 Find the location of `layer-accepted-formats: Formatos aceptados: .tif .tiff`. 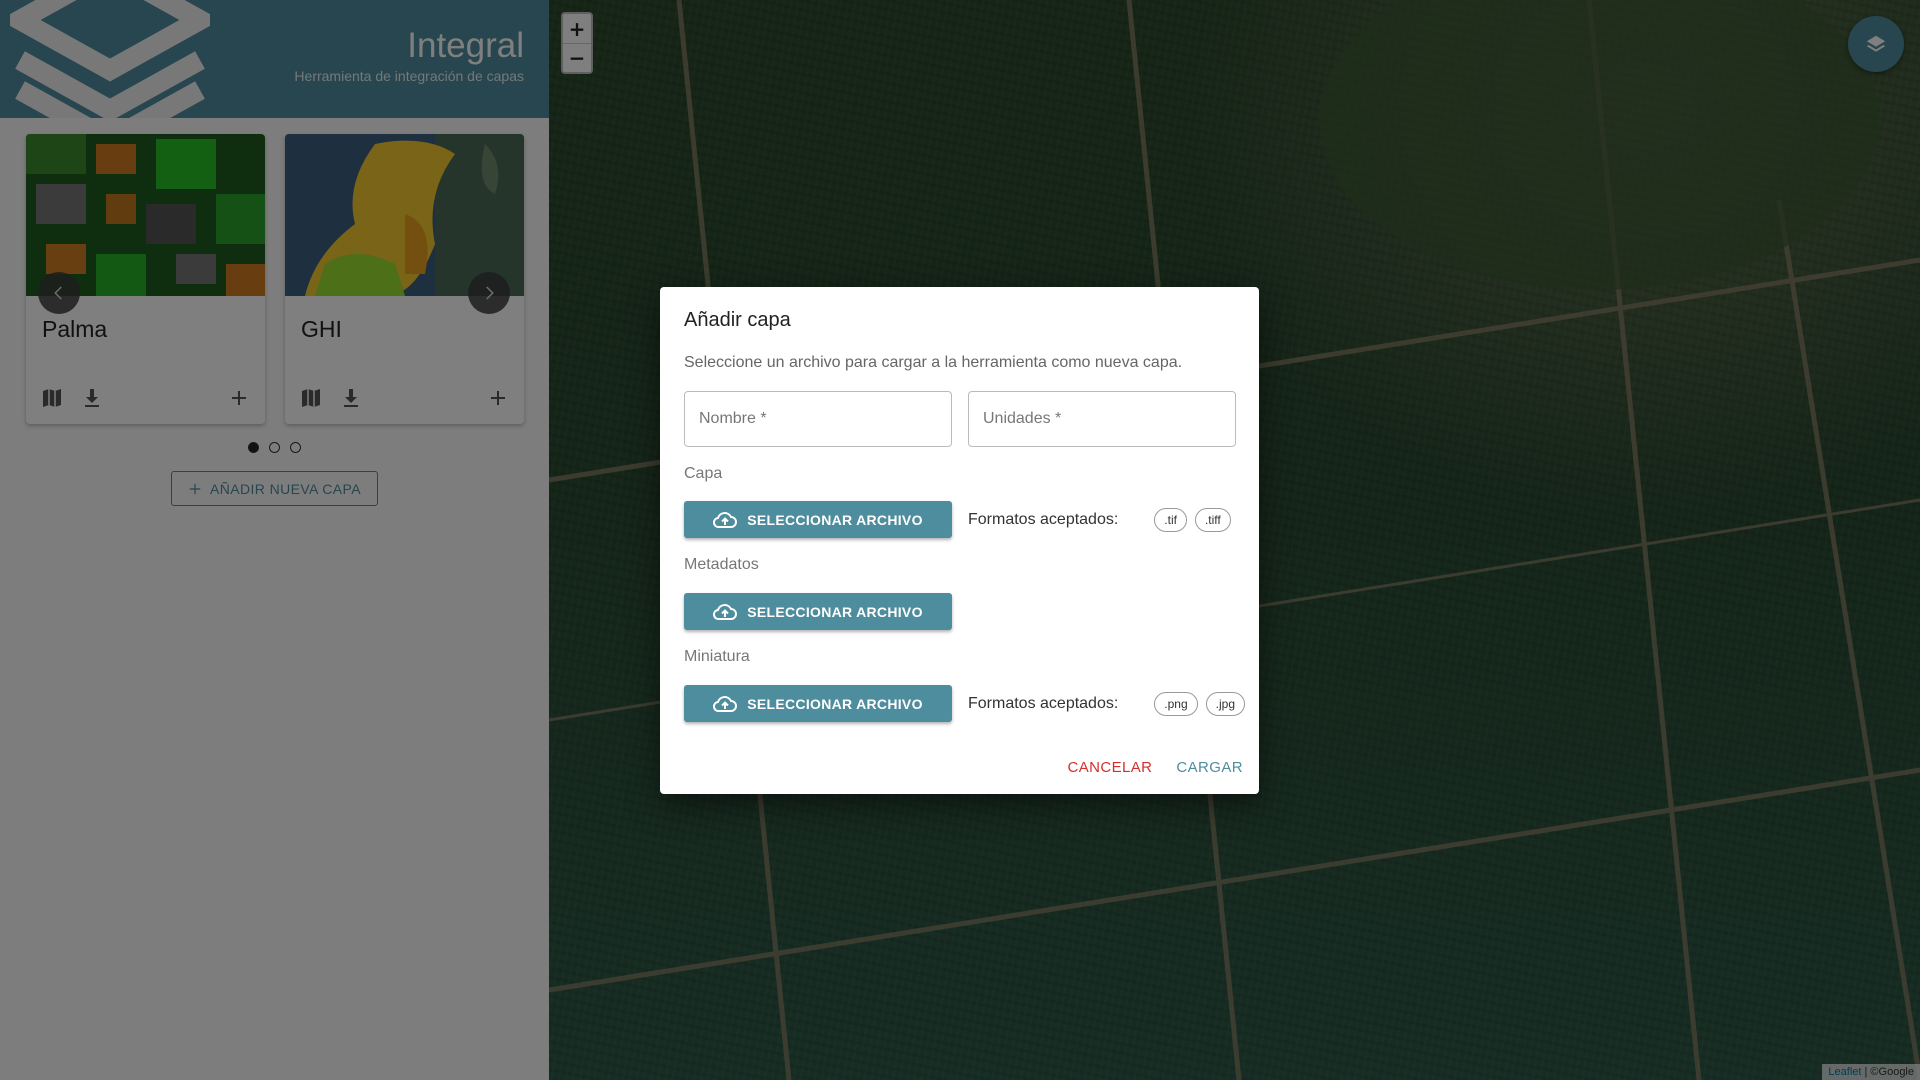

layer-accepted-formats: Formatos aceptados: .tif .tiff is located at coordinates (1099, 519).